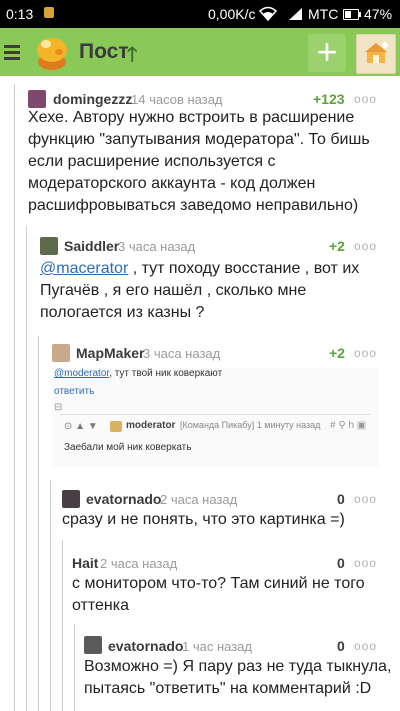 This screenshot has width=400, height=711. What do you see at coordinates (191, 117) in the screenshot?
I see `comment-line: Хехе. Автору нужно встроить в расширение` at bounding box center [191, 117].